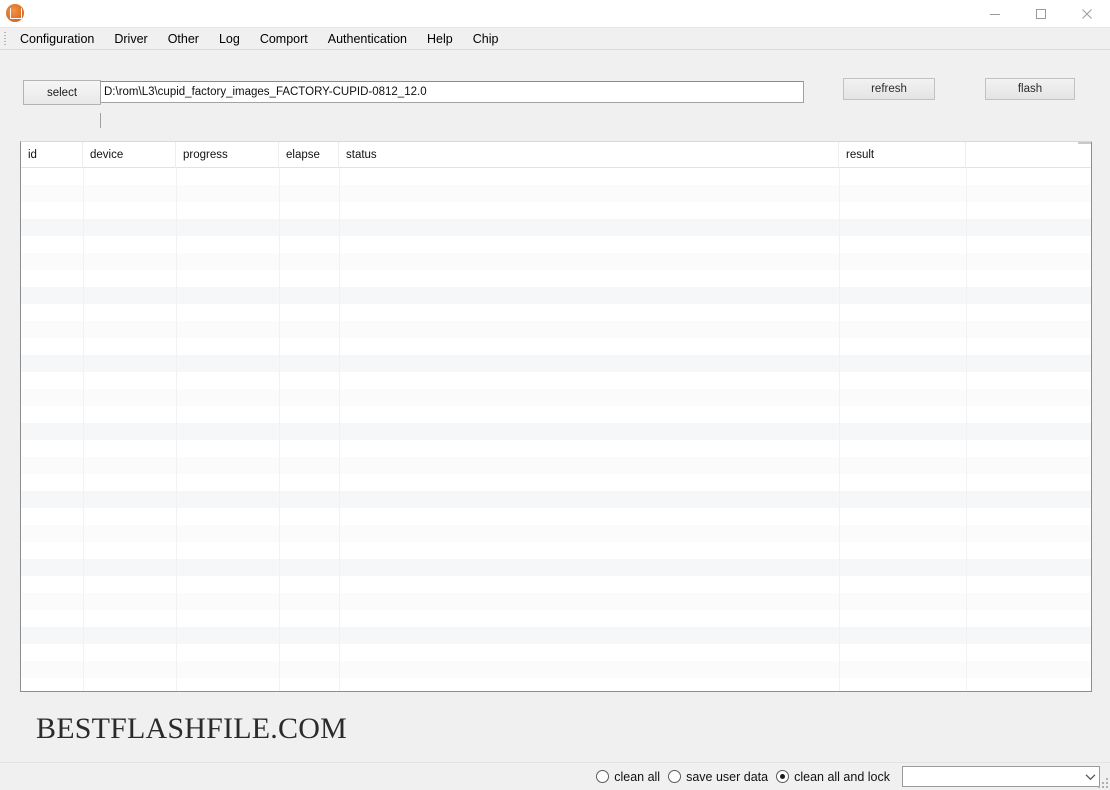  What do you see at coordinates (1087, 14) in the screenshot?
I see `close-icon` at bounding box center [1087, 14].